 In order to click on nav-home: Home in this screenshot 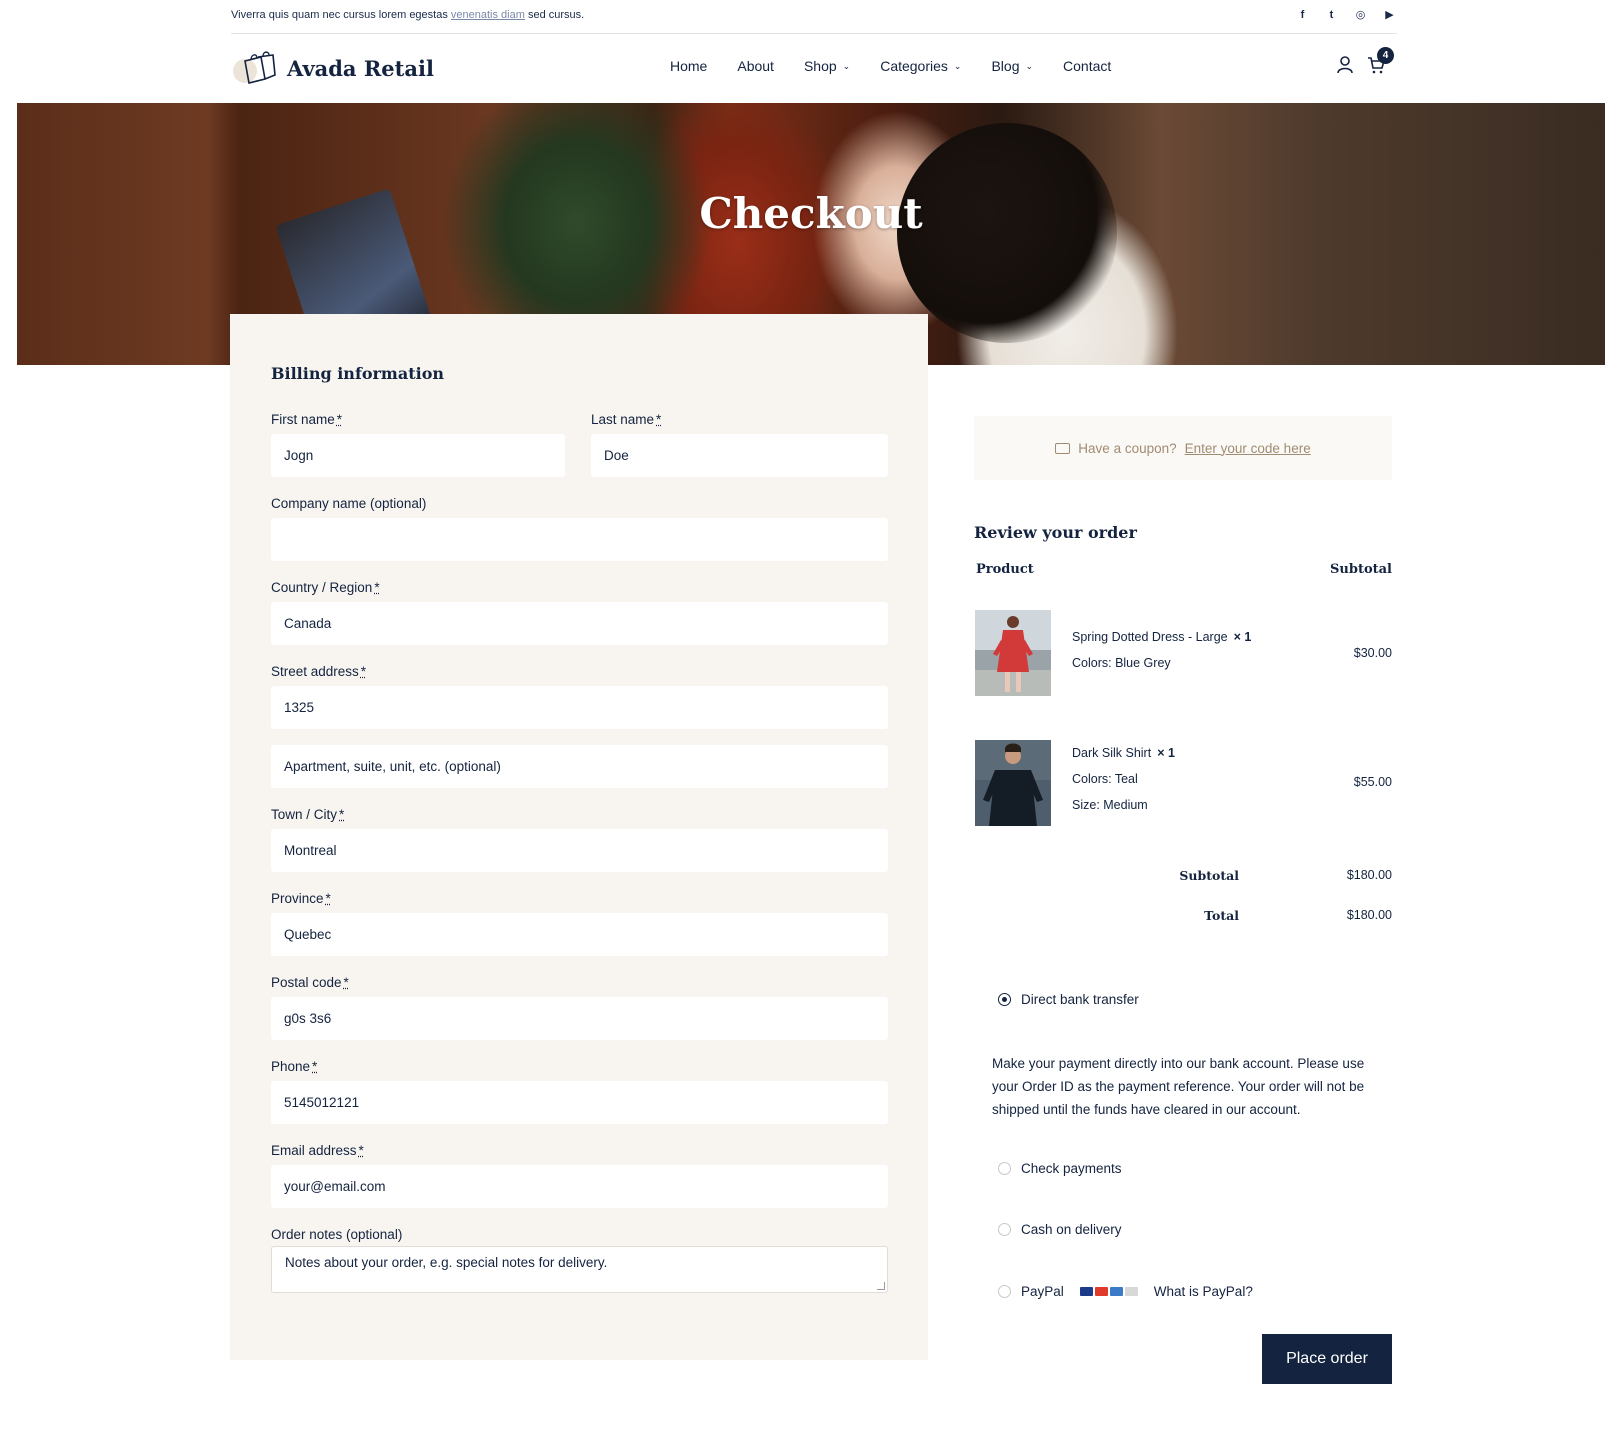, I will do `click(688, 66)`.